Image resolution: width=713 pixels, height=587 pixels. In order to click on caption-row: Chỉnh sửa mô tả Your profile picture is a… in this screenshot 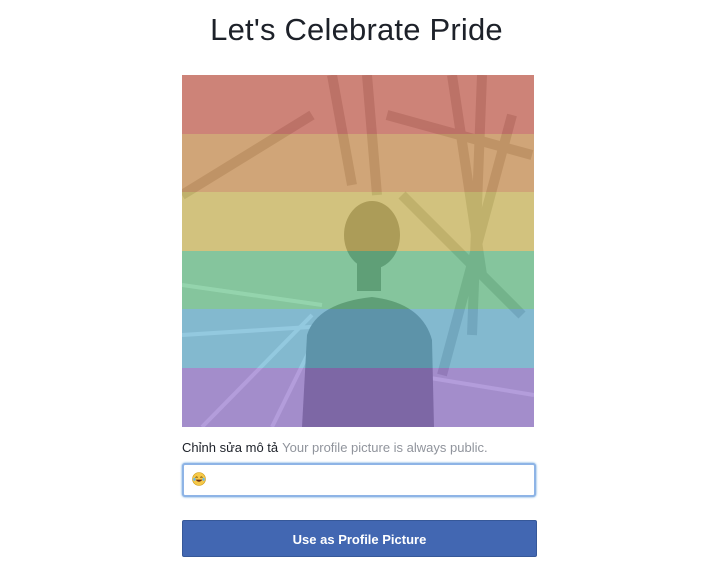, I will do `click(382, 448)`.